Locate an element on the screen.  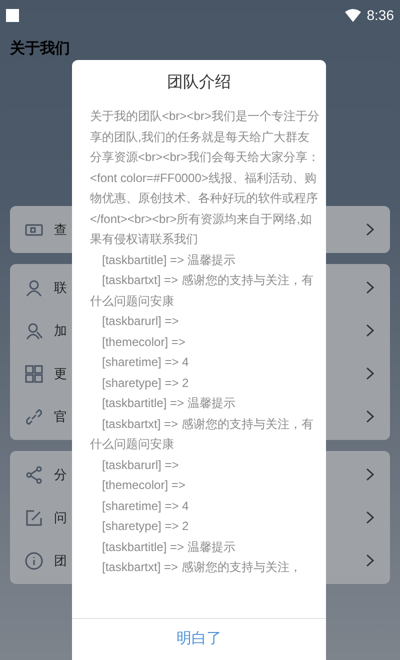
share-icon is located at coordinates (34, 474).